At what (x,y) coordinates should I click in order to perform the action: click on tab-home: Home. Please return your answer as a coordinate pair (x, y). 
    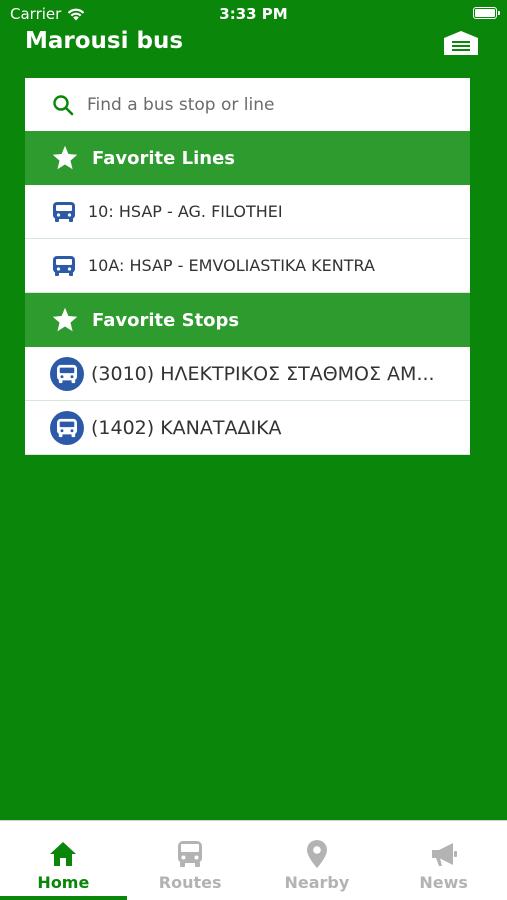
    Looking at the image, I should click on (63, 860).